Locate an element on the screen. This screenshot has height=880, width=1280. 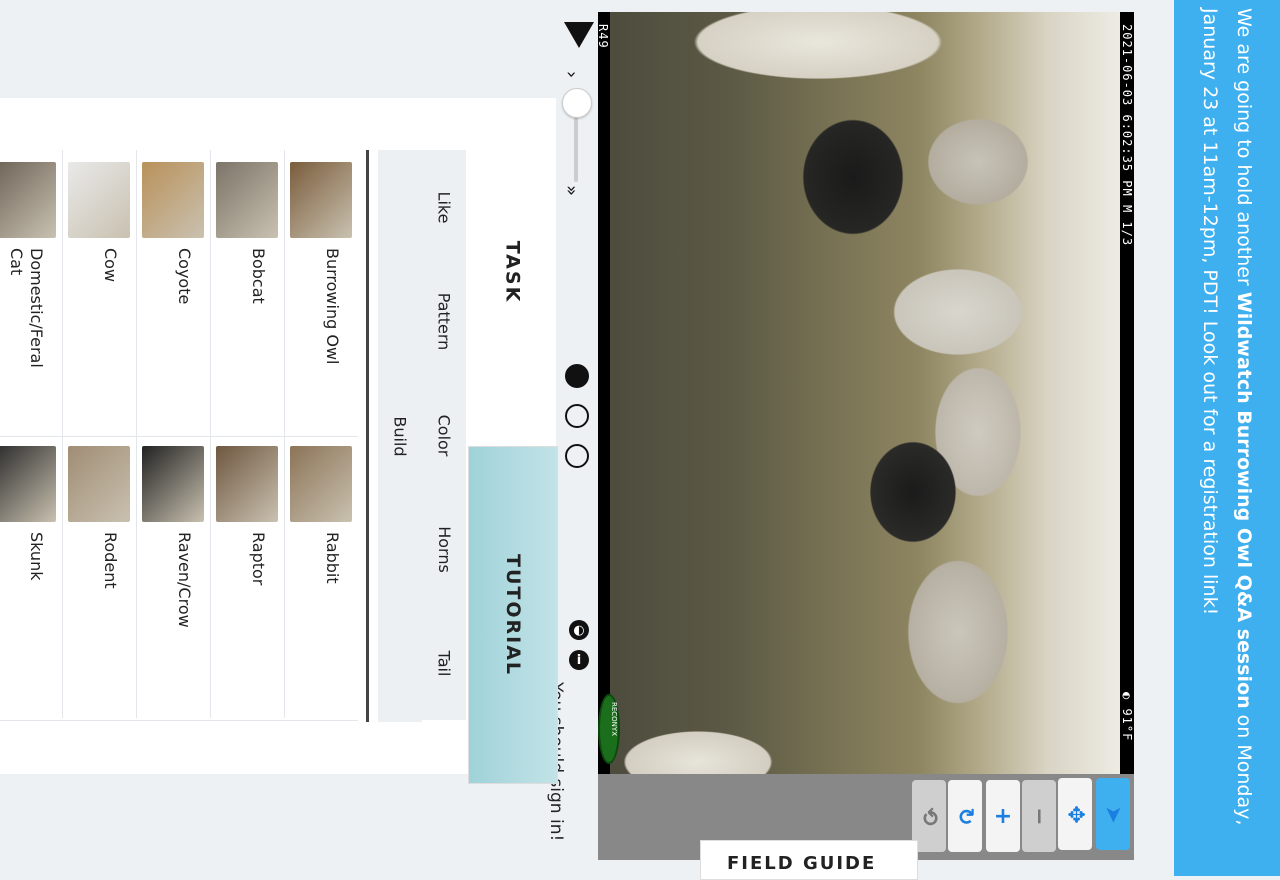
filter-pattern: Pattern is located at coordinates (444, 321).